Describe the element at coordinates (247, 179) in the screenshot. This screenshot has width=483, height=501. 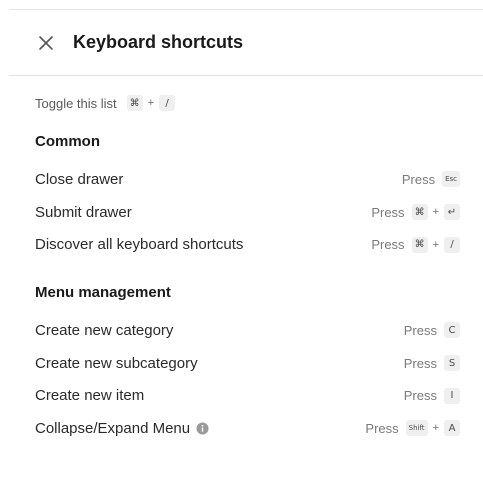
I see `shortcut-row-close-drawer: Close drawer Press Esc` at that location.